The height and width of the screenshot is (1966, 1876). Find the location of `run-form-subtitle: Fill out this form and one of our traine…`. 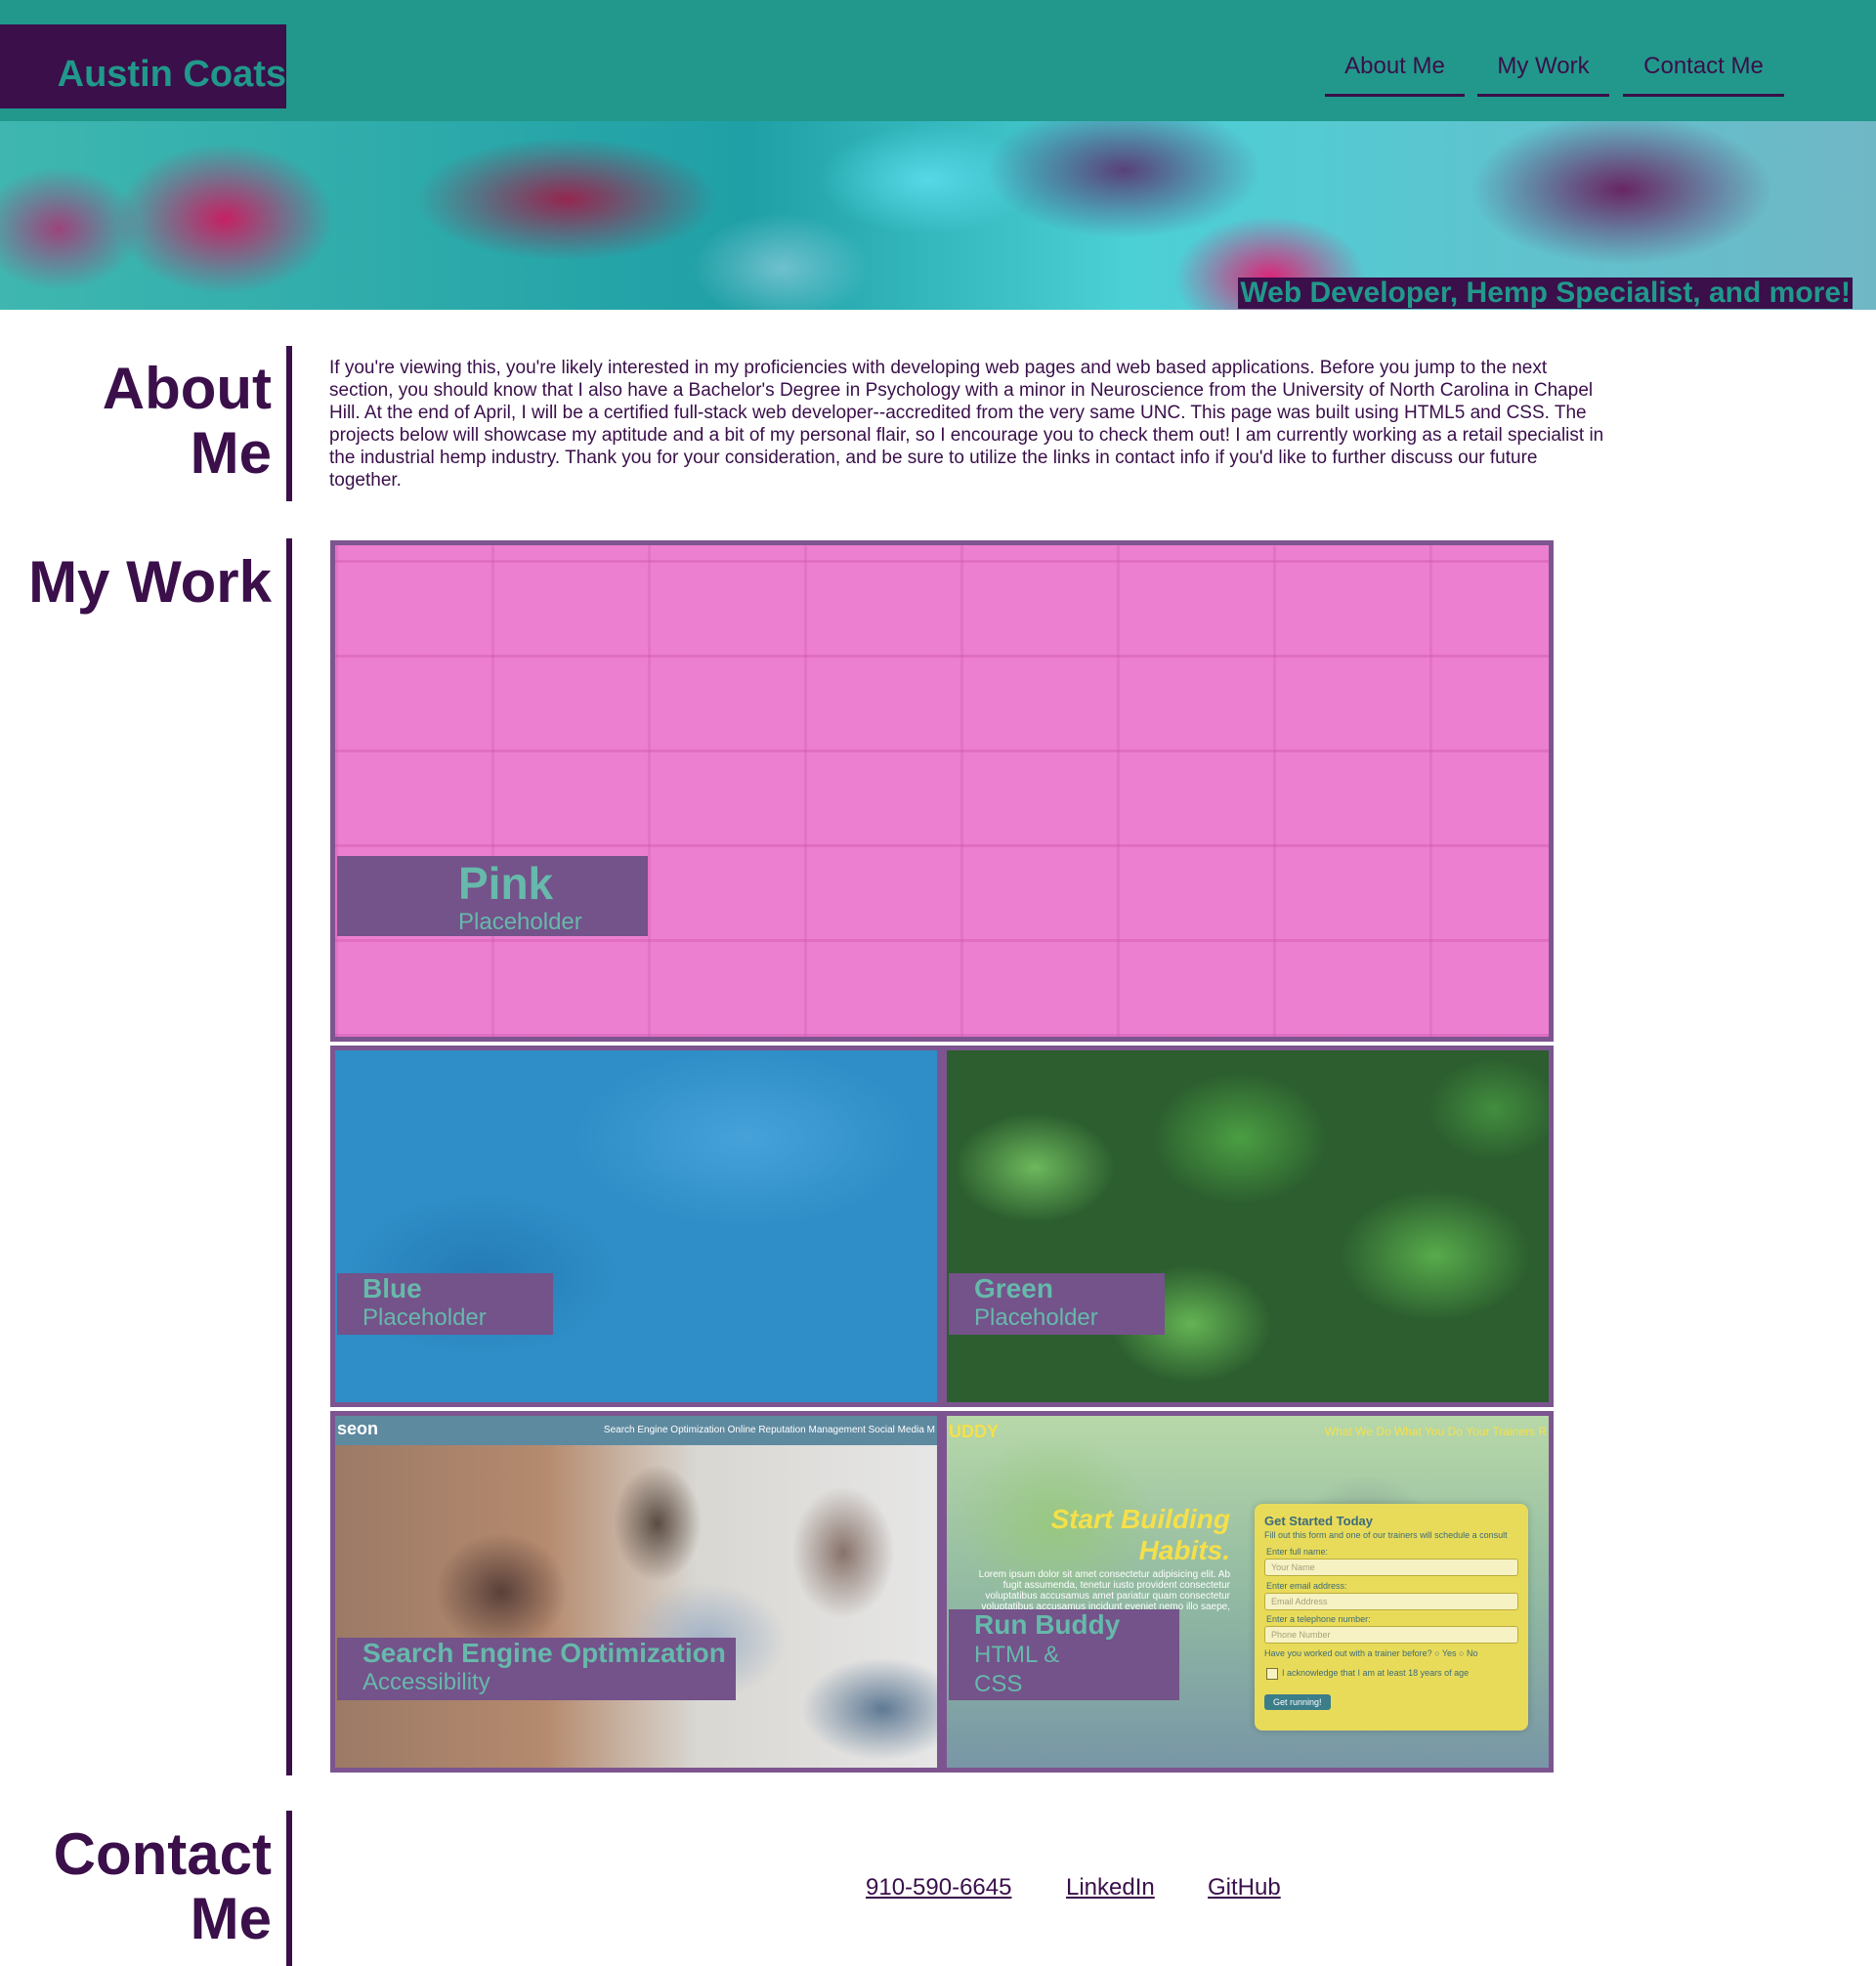

run-form-subtitle: Fill out this form and one of our traine… is located at coordinates (1386, 1535).